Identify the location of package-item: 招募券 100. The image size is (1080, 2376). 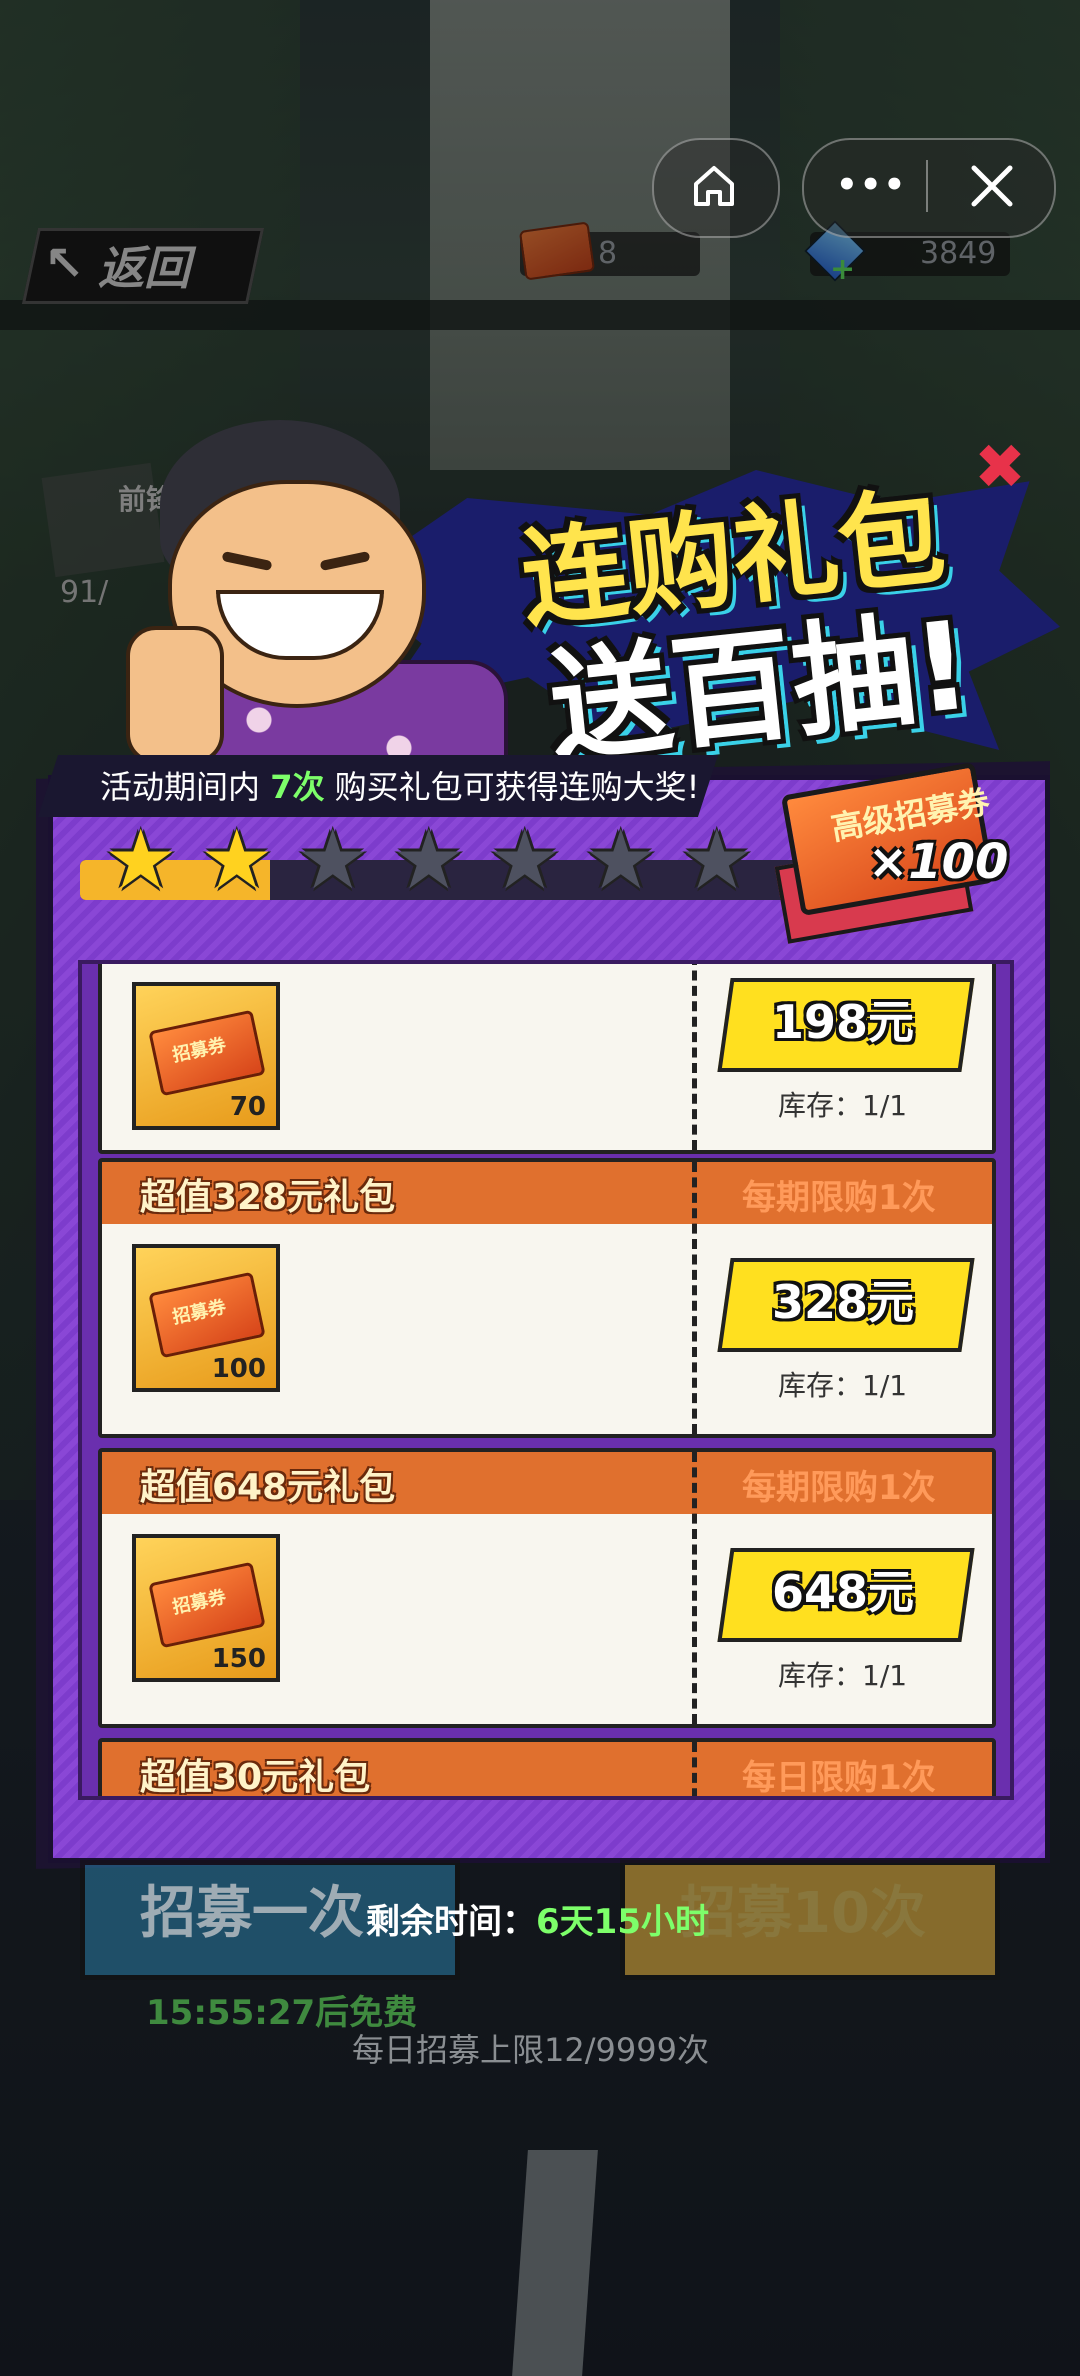
(206, 1318).